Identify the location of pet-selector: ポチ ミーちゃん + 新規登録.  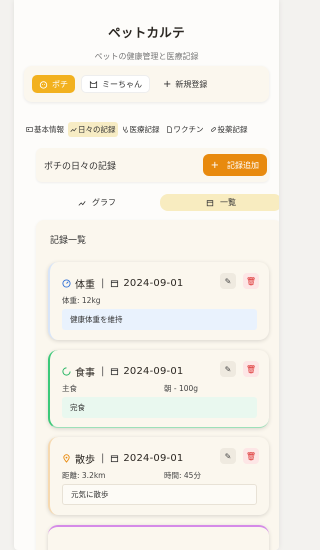
(146, 84).